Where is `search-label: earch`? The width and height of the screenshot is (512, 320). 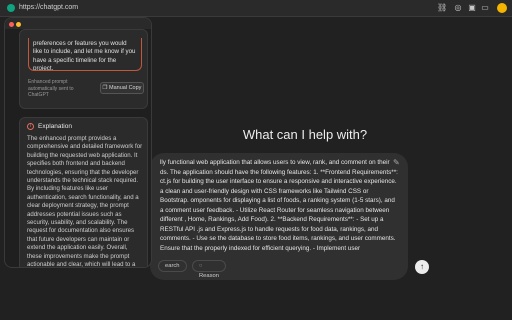
search-label: earch is located at coordinates (172, 266).